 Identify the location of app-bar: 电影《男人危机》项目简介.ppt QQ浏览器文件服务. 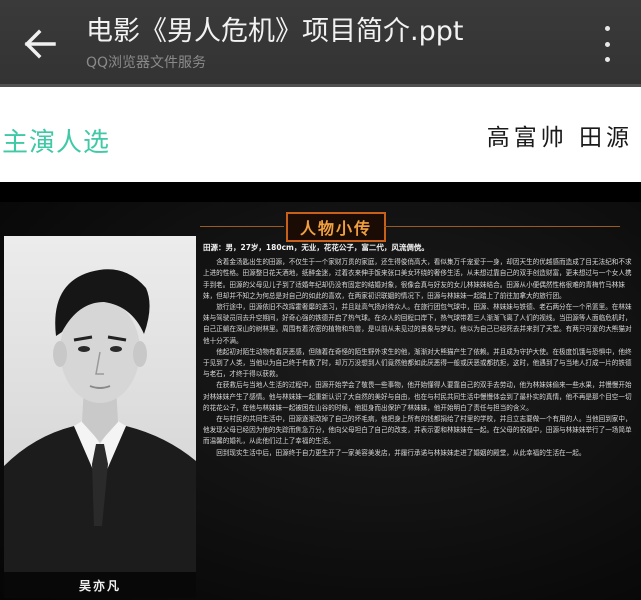
(320, 42).